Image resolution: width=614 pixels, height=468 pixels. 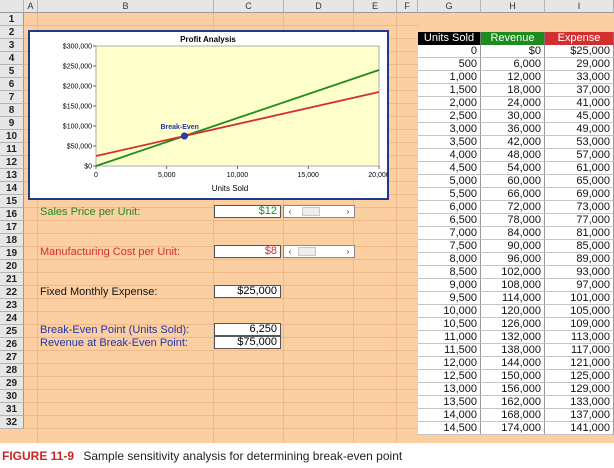 What do you see at coordinates (513, 324) in the screenshot?
I see `table-cell: 126,000` at bounding box center [513, 324].